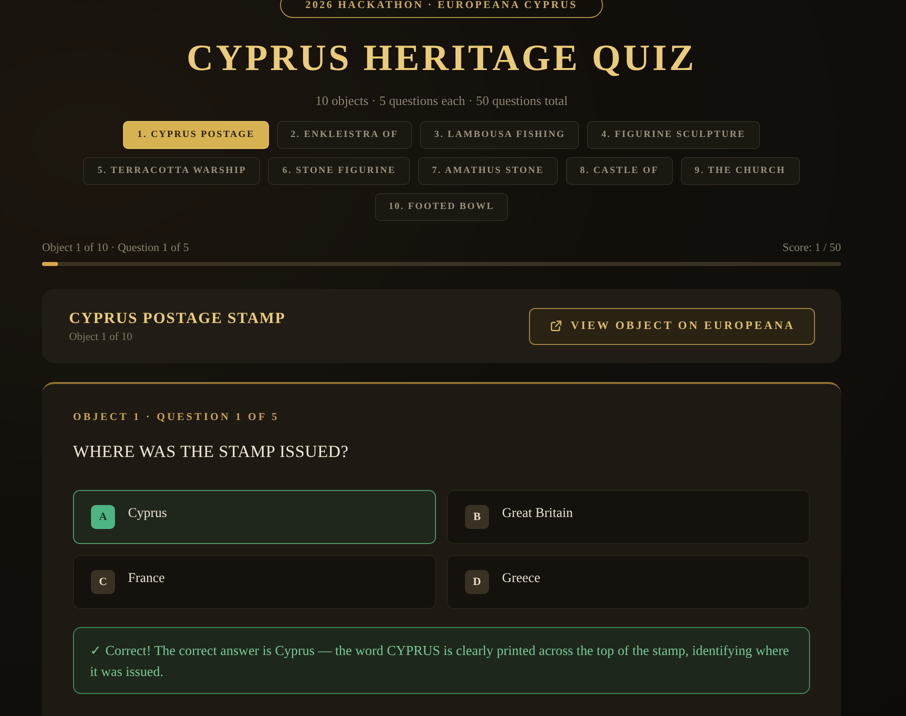  What do you see at coordinates (254, 517) in the screenshot?
I see `answer-option: A Cyprus` at bounding box center [254, 517].